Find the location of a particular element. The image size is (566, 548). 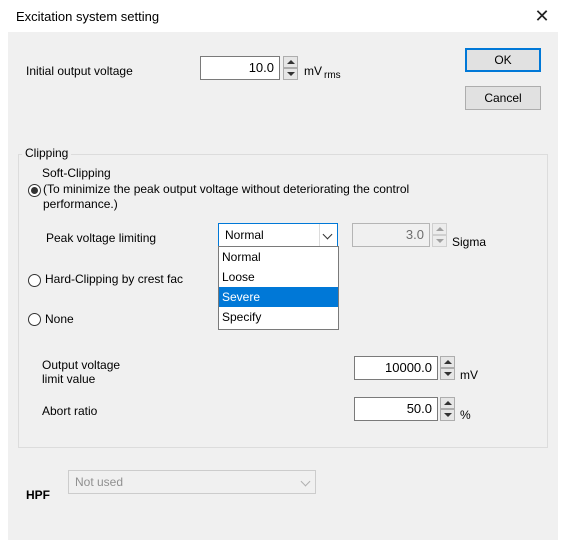

window-title: Excitation system setting is located at coordinates (88, 16).